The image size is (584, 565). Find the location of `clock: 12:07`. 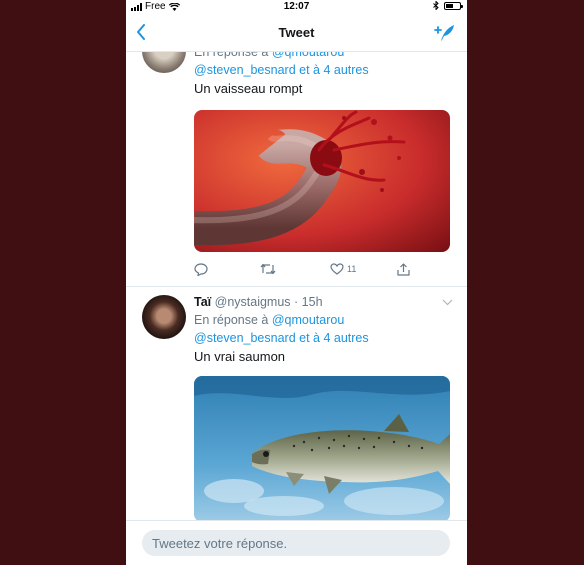

clock: 12:07 is located at coordinates (296, 6).